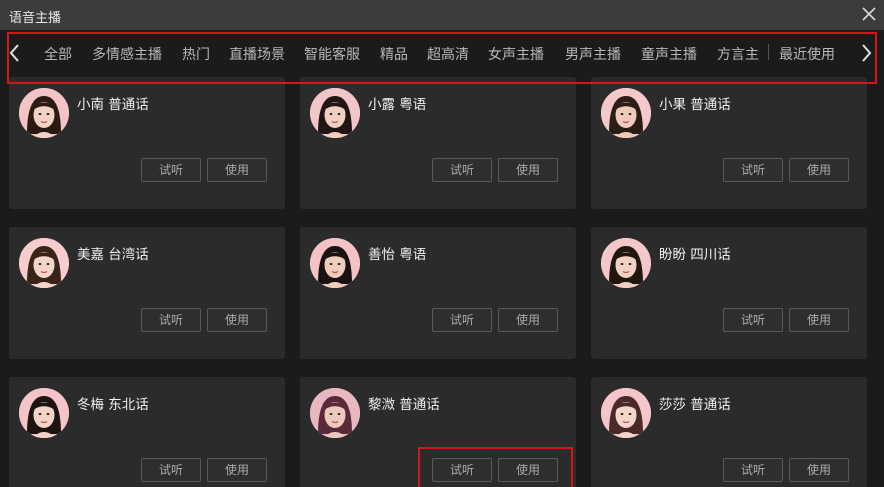 This screenshot has height=487, width=884. What do you see at coordinates (58, 54) in the screenshot?
I see `tab-all: 全部` at bounding box center [58, 54].